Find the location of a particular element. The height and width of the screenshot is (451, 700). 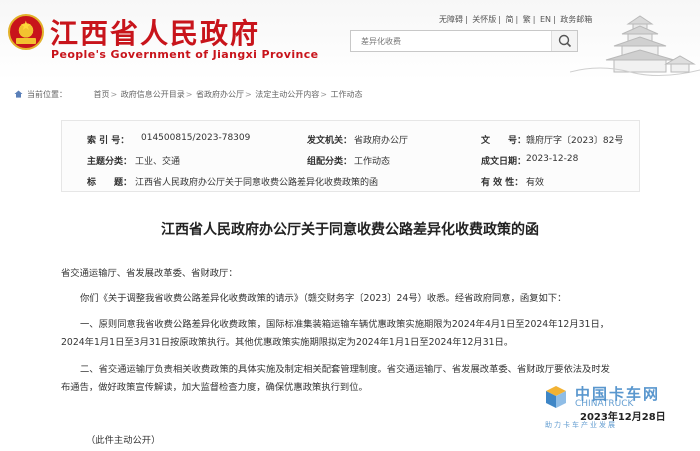

breadcrumb-label: 当前位置： is located at coordinates (47, 94).